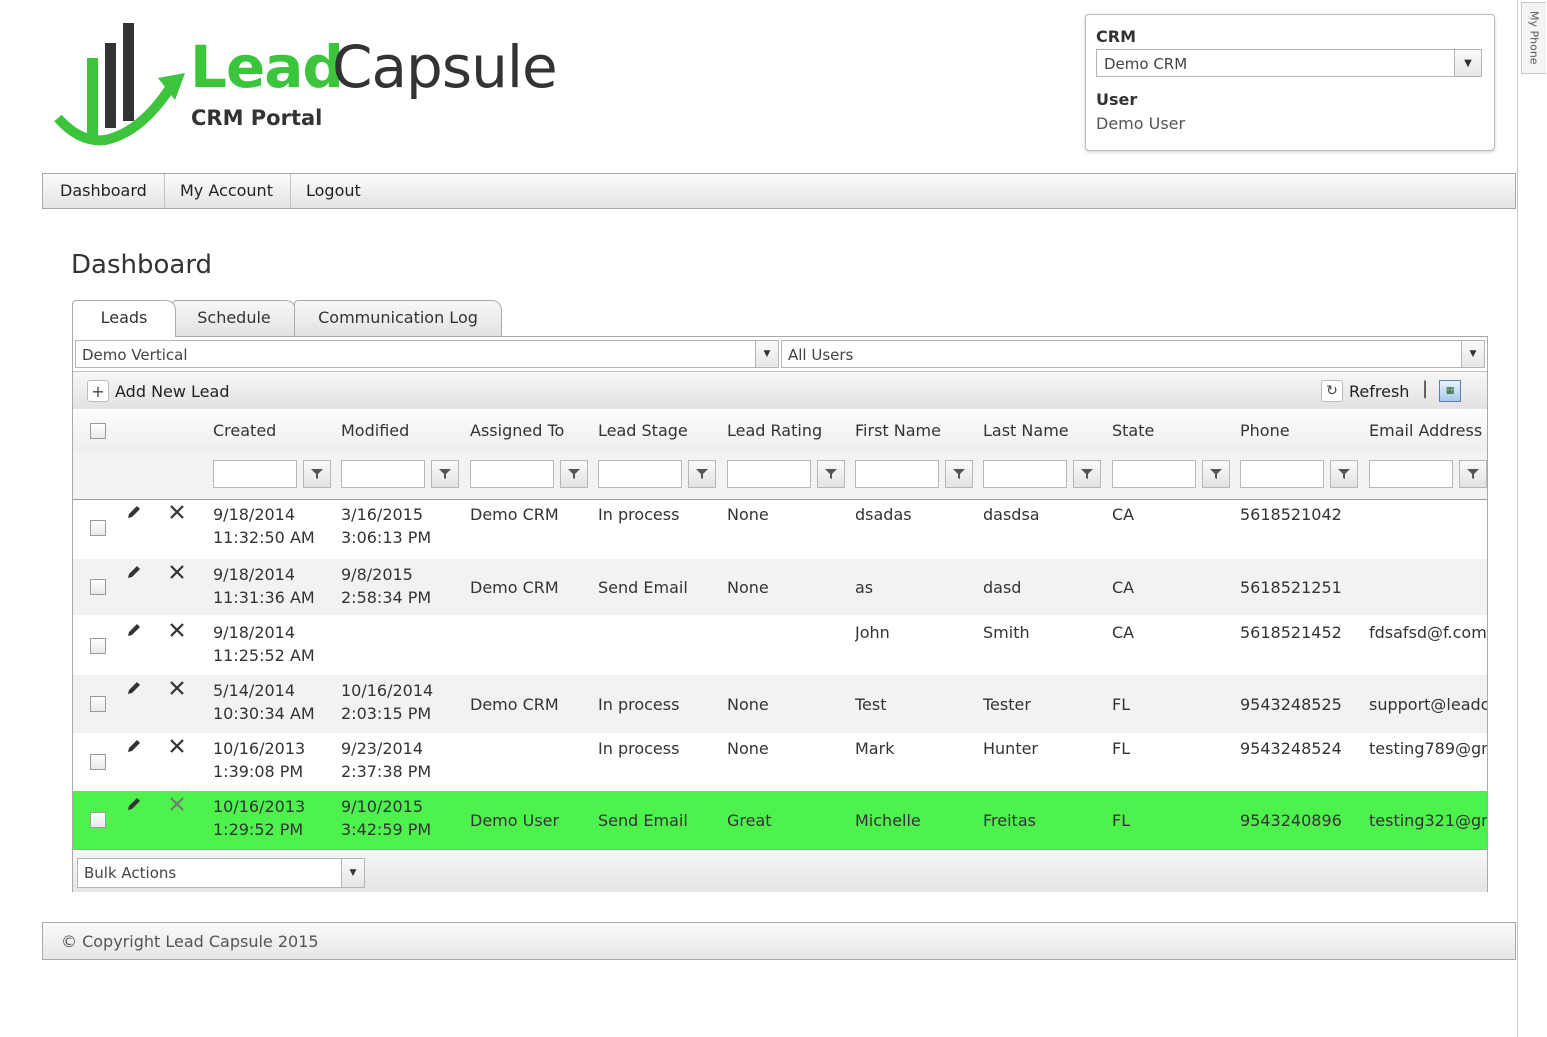  I want to click on cell-created: 9/18/2014 11:31:36 AM, so click(275, 586).